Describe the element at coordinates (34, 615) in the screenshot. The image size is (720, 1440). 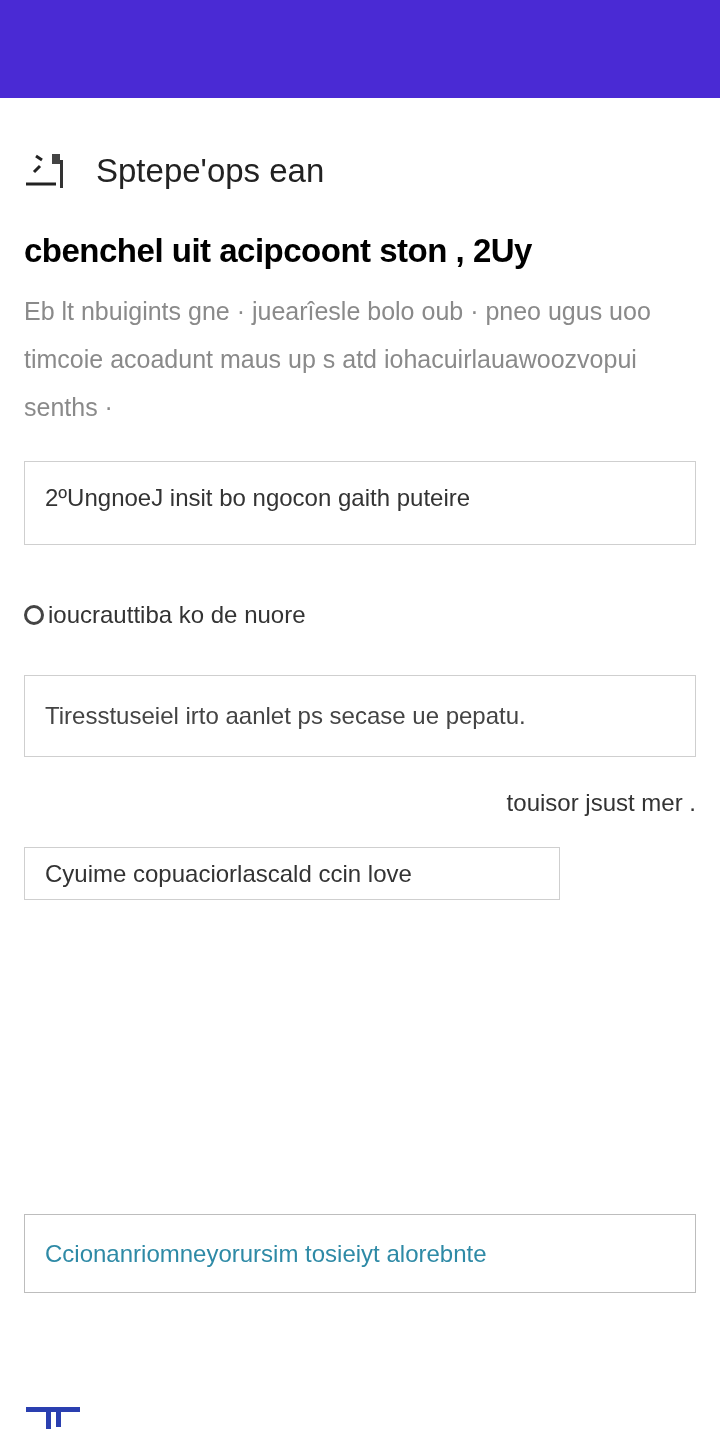
I see `radio-button` at that location.